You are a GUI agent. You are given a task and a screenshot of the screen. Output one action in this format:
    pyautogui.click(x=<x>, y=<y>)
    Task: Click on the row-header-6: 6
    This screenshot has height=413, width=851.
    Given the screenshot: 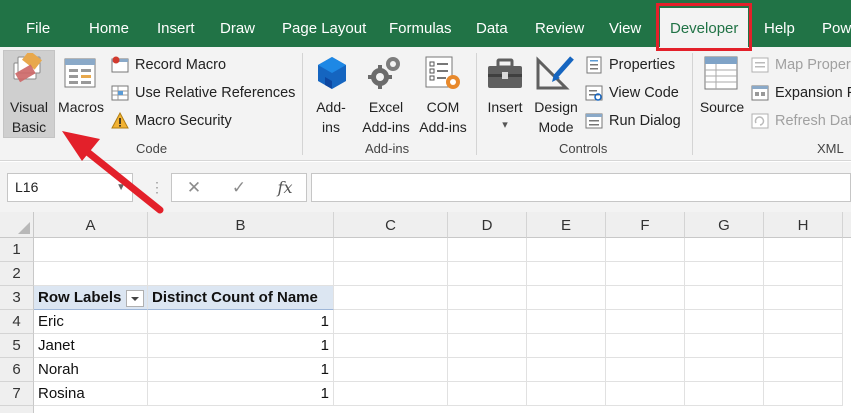 What is the action you would take?
    pyautogui.click(x=17, y=370)
    